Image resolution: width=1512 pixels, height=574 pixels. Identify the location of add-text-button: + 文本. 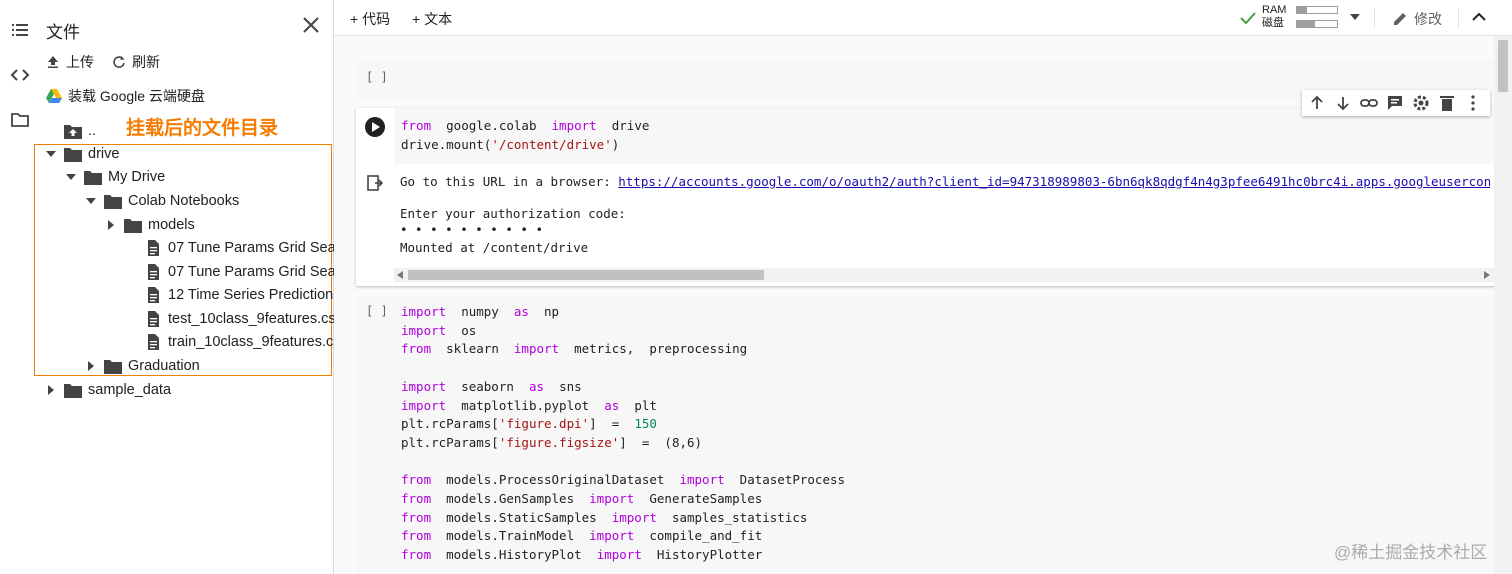
(432, 19).